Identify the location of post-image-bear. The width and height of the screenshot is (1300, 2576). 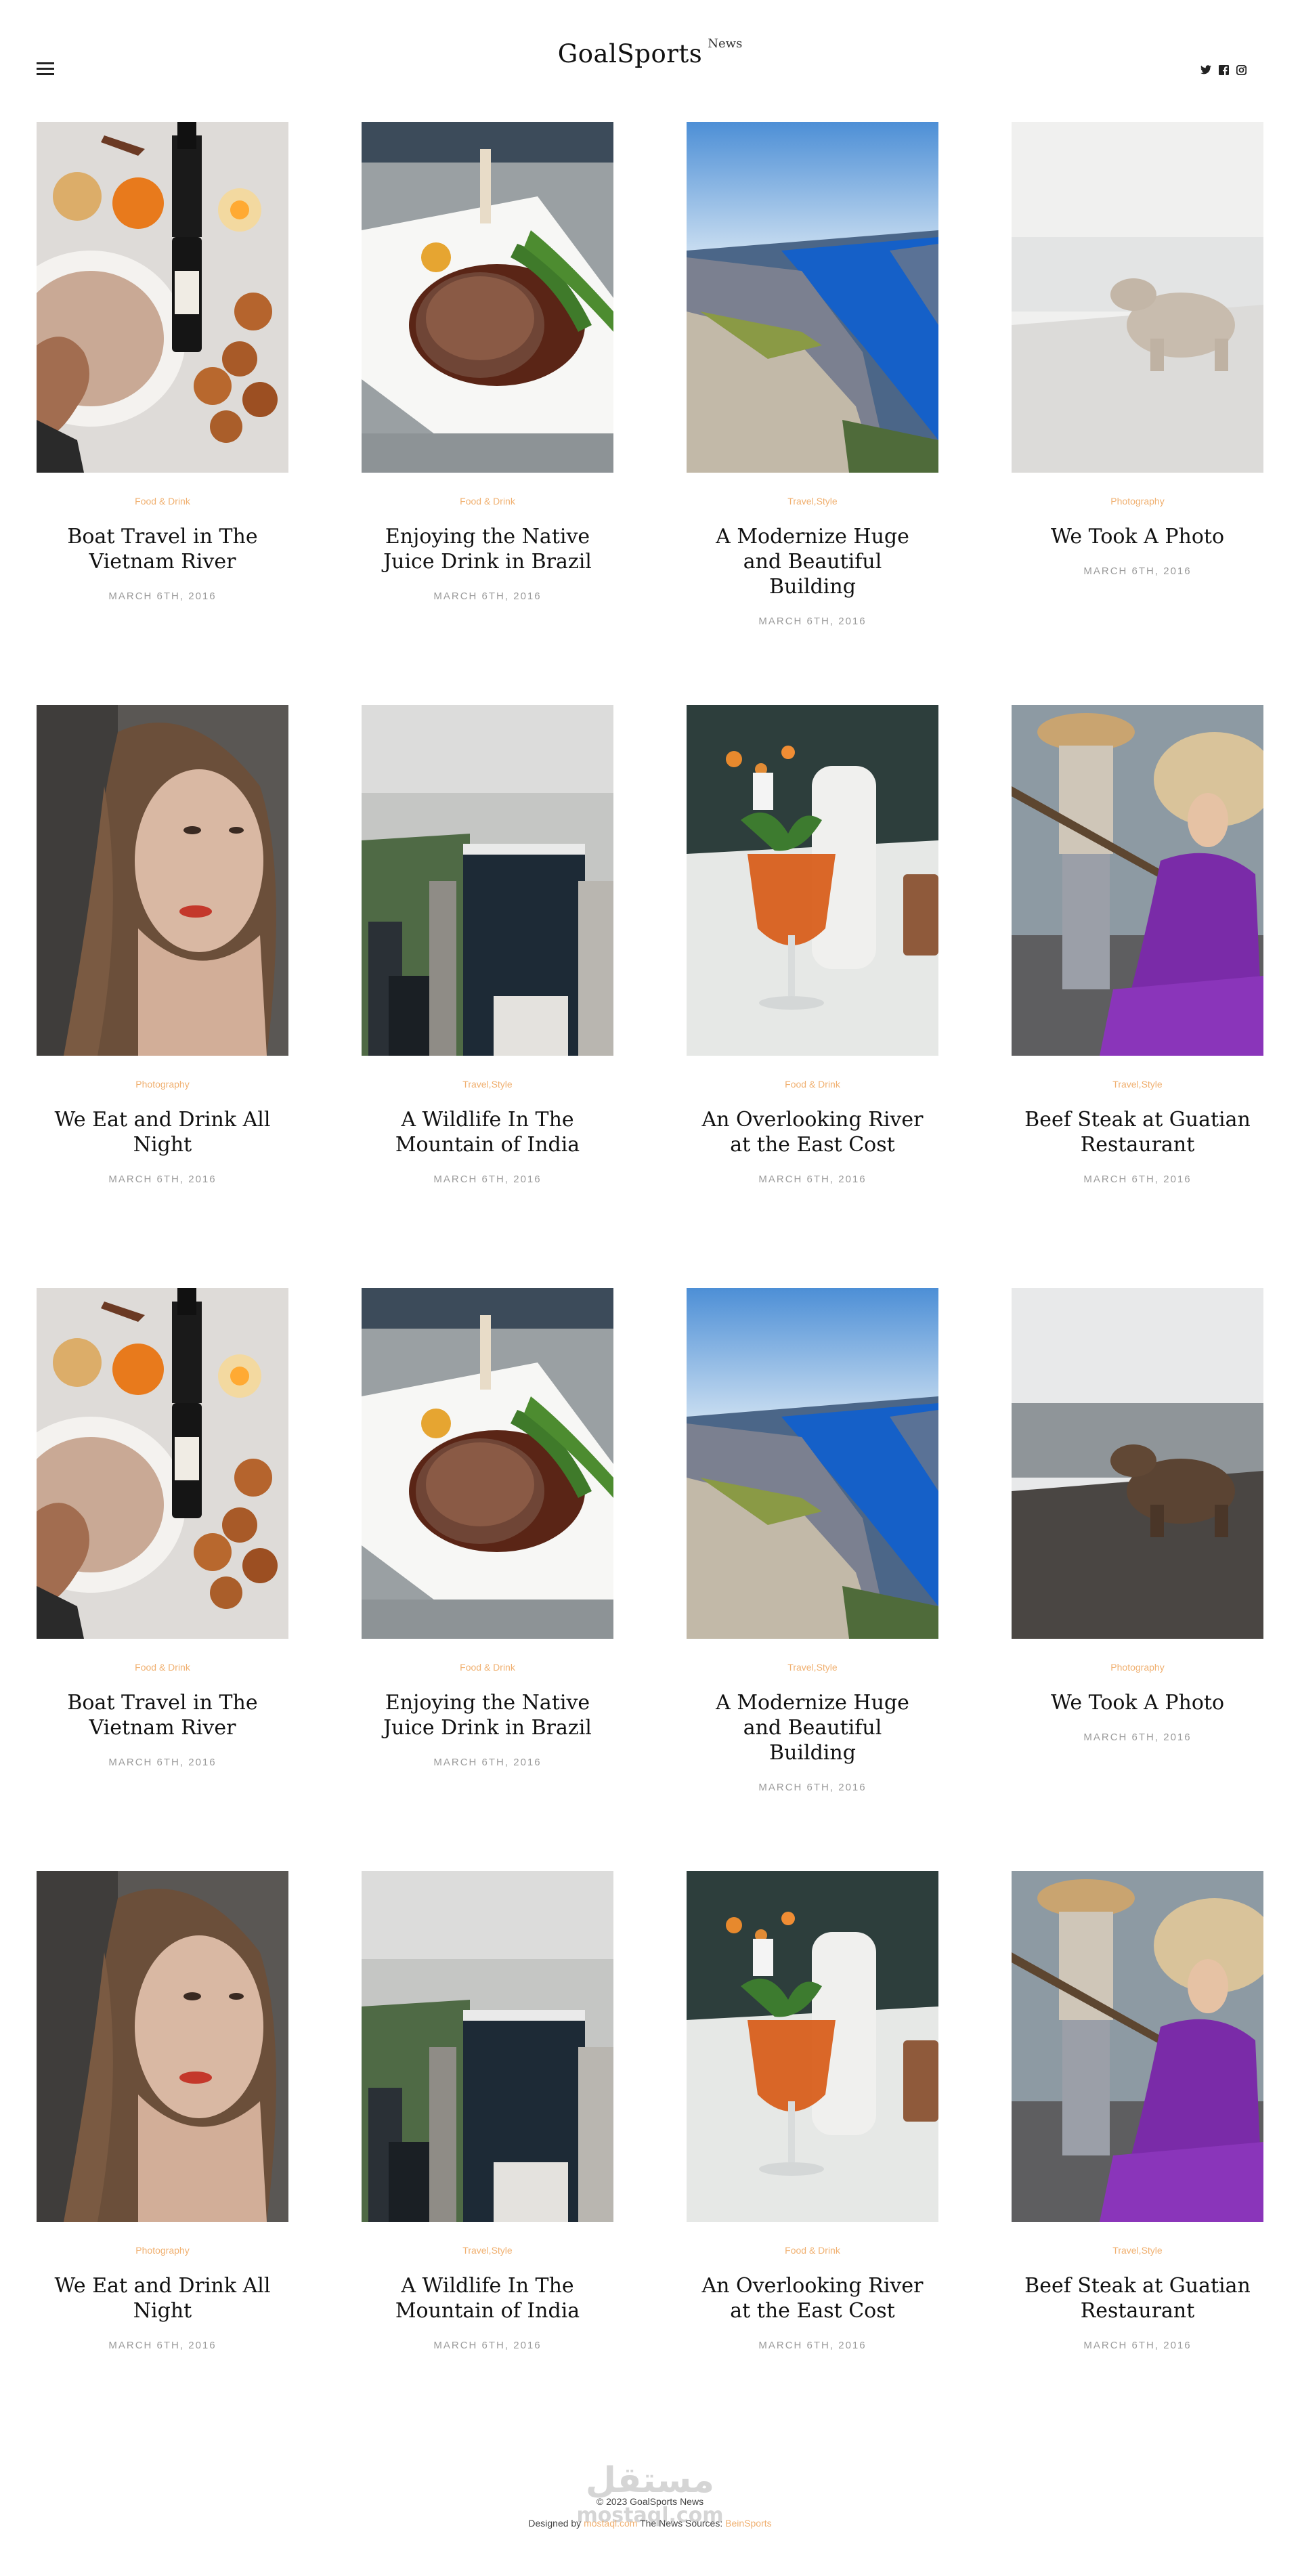
(1137, 1463).